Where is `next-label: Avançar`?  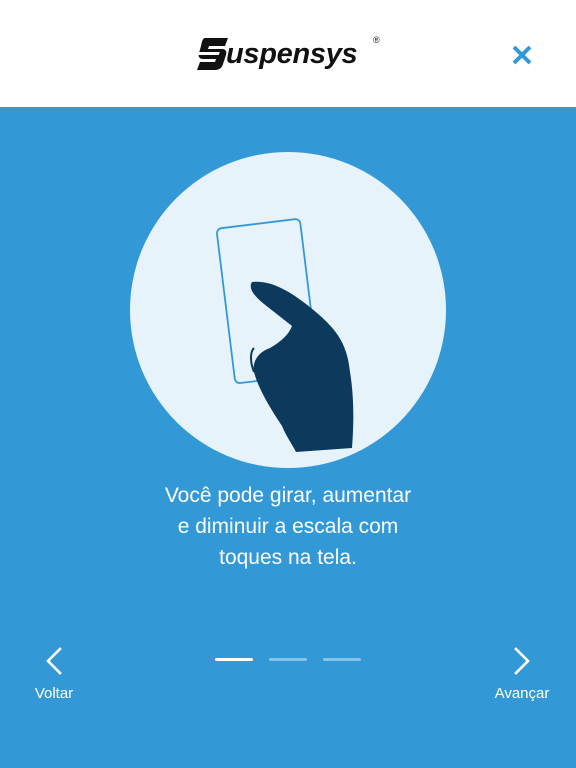 next-label: Avançar is located at coordinates (522, 693).